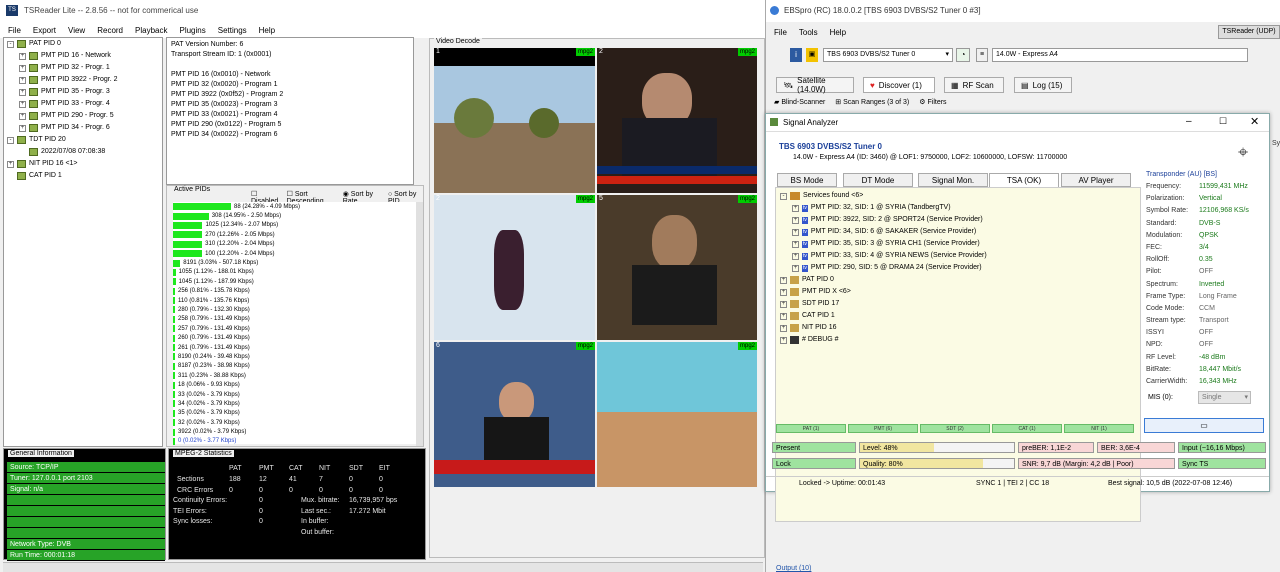 The height and width of the screenshot is (572, 1280). Describe the element at coordinates (958, 292) in the screenshot. I see `table-item: + PMT PID X <6>` at that location.